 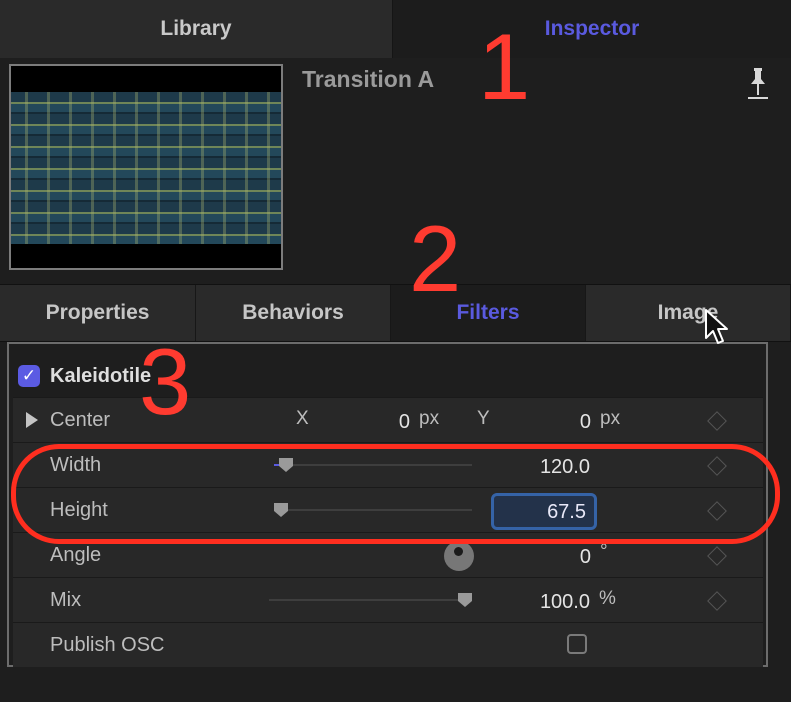 I want to click on clip-title: Transition A, so click(x=368, y=79).